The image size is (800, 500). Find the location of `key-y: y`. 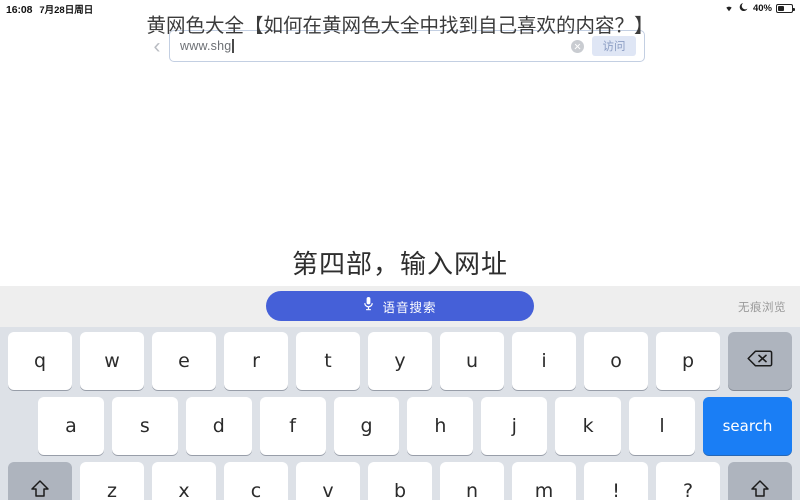

key-y: y is located at coordinates (400, 361).